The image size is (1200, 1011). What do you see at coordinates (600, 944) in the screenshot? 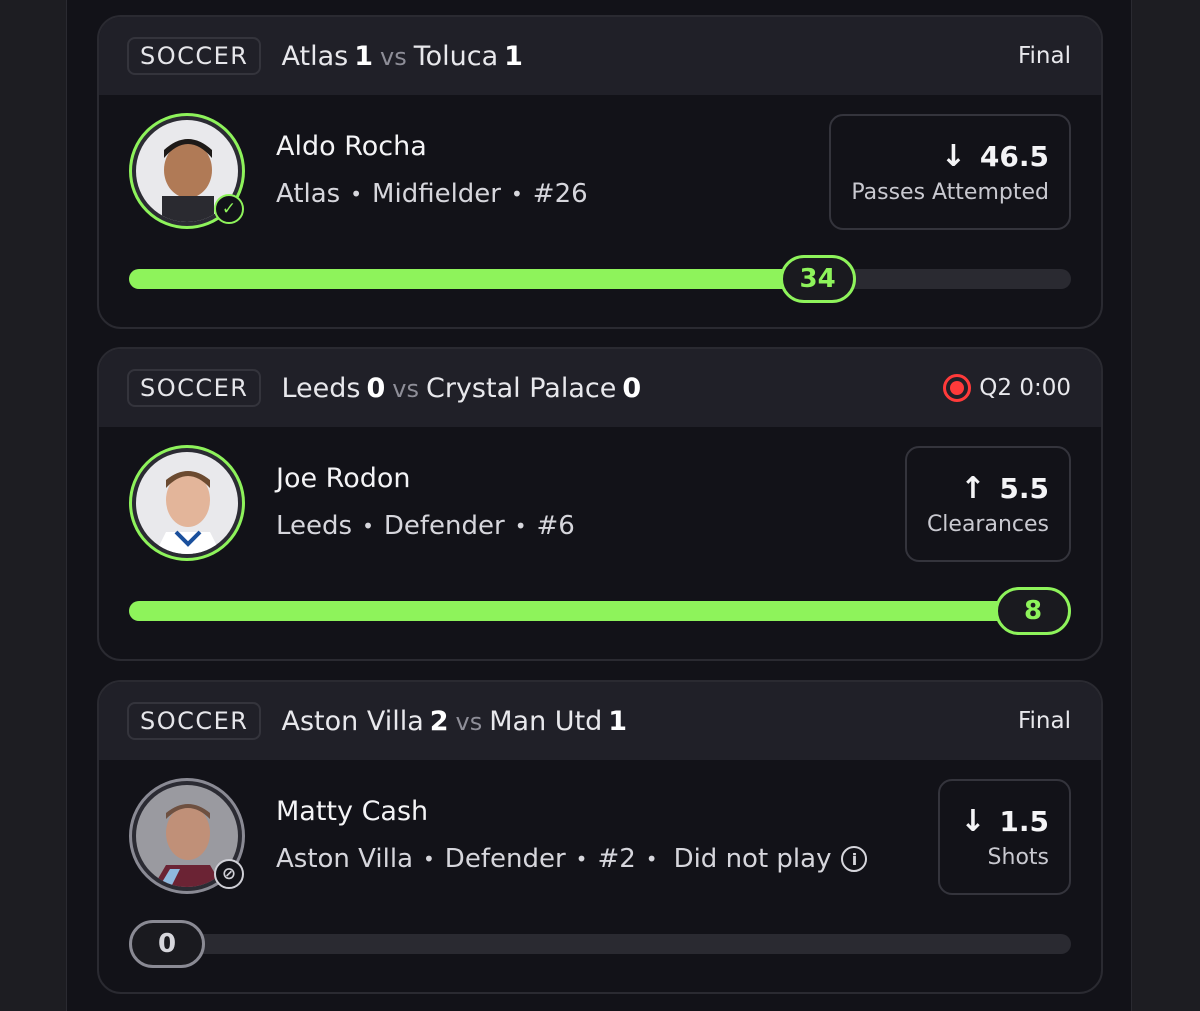
I see `progress-track: 0` at bounding box center [600, 944].